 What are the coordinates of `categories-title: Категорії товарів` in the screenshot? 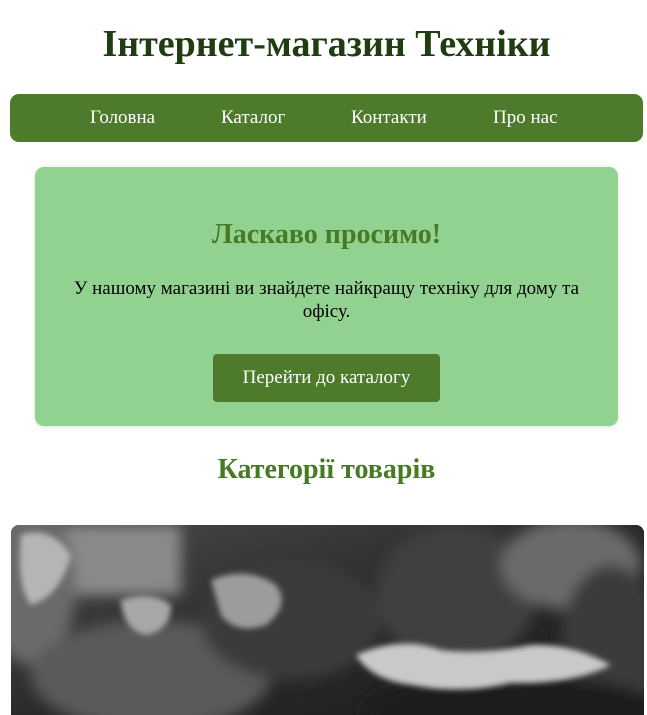 It's located at (326, 469).